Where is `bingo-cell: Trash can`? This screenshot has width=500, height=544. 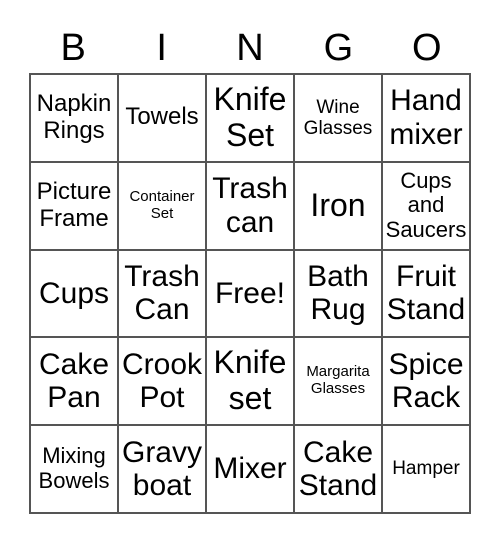
bingo-cell: Trash can is located at coordinates (250, 205).